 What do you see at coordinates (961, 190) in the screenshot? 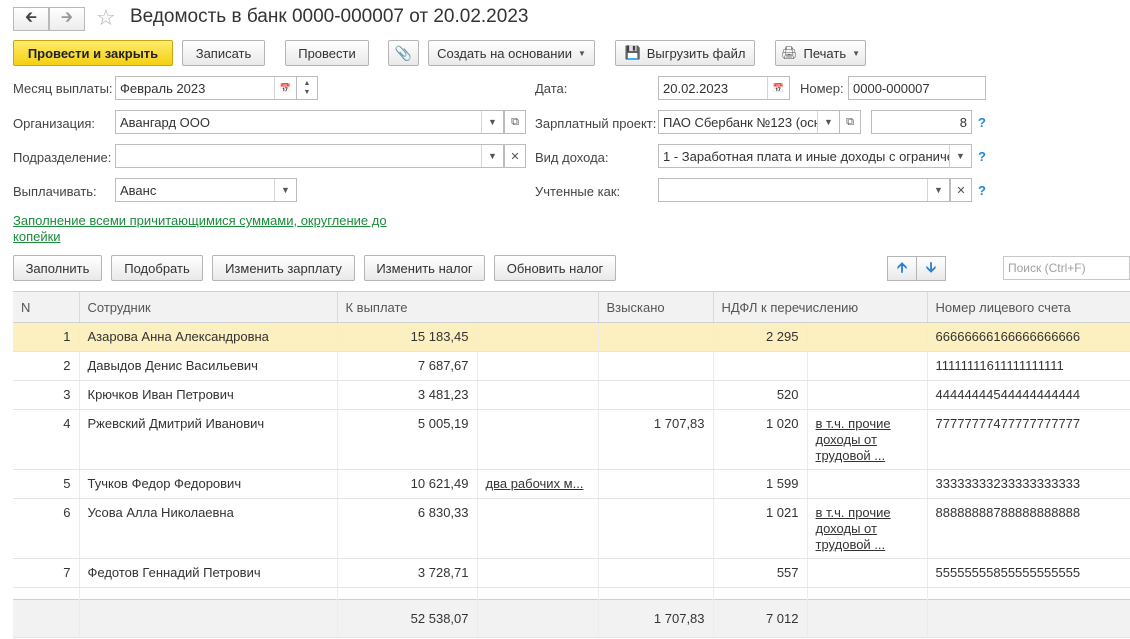
I see `counted-clear-button: ✕` at bounding box center [961, 190].